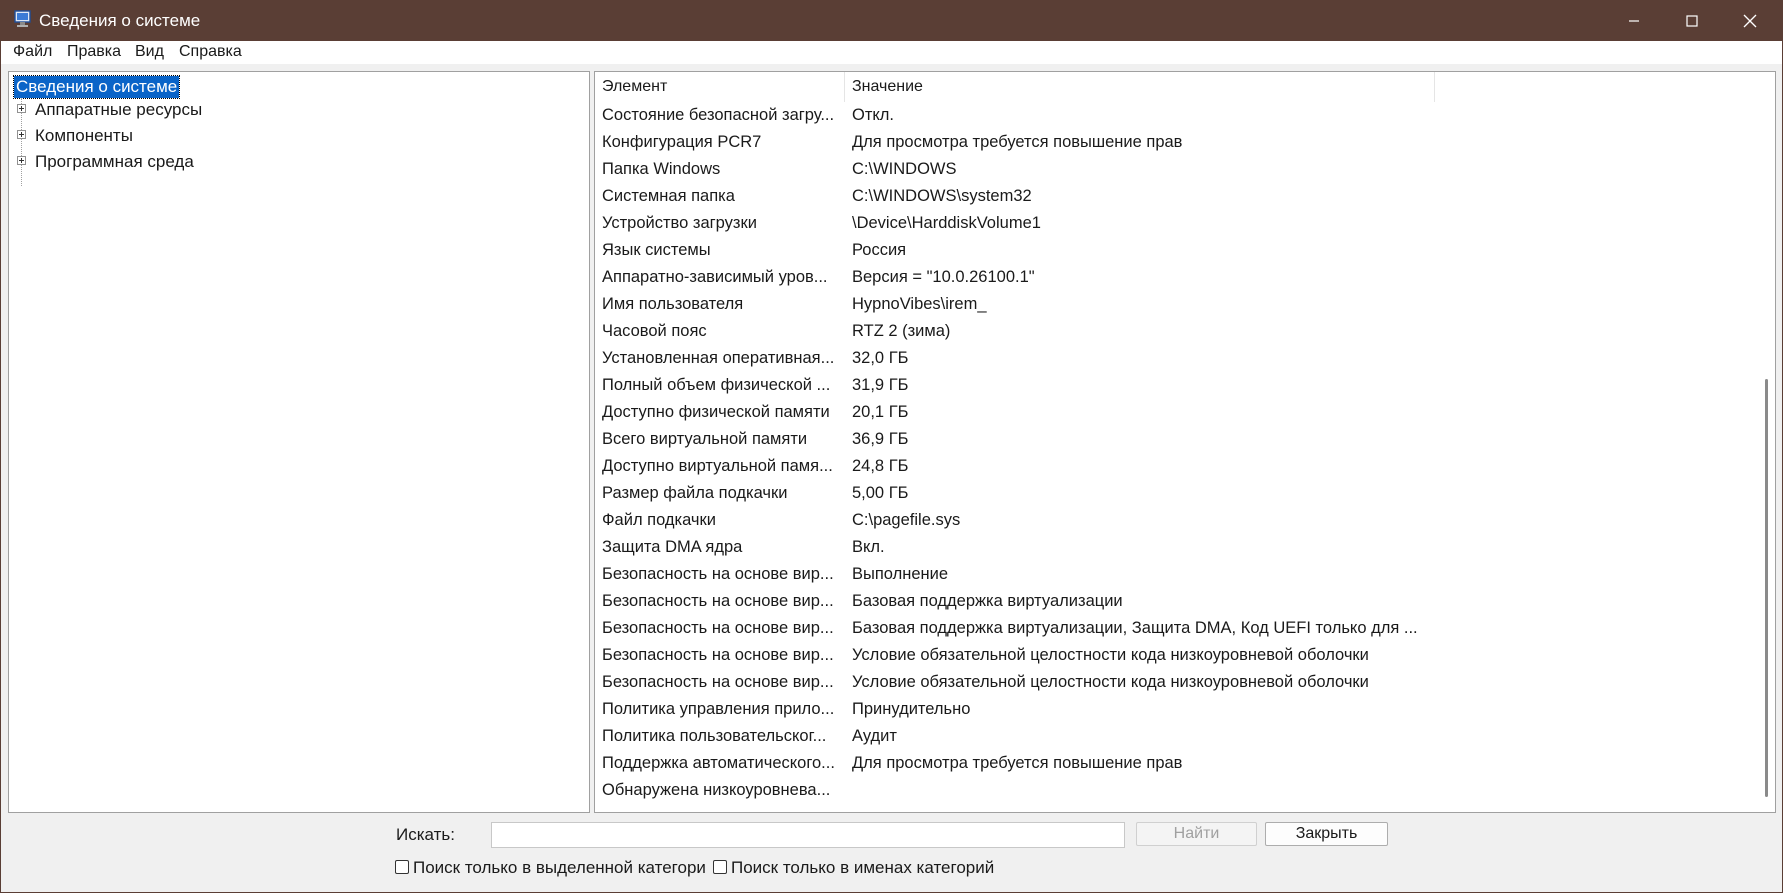 Image resolution: width=1783 pixels, height=893 pixels. Describe the element at coordinates (1326, 834) in the screenshot. I see `close-button: Закрыть` at that location.